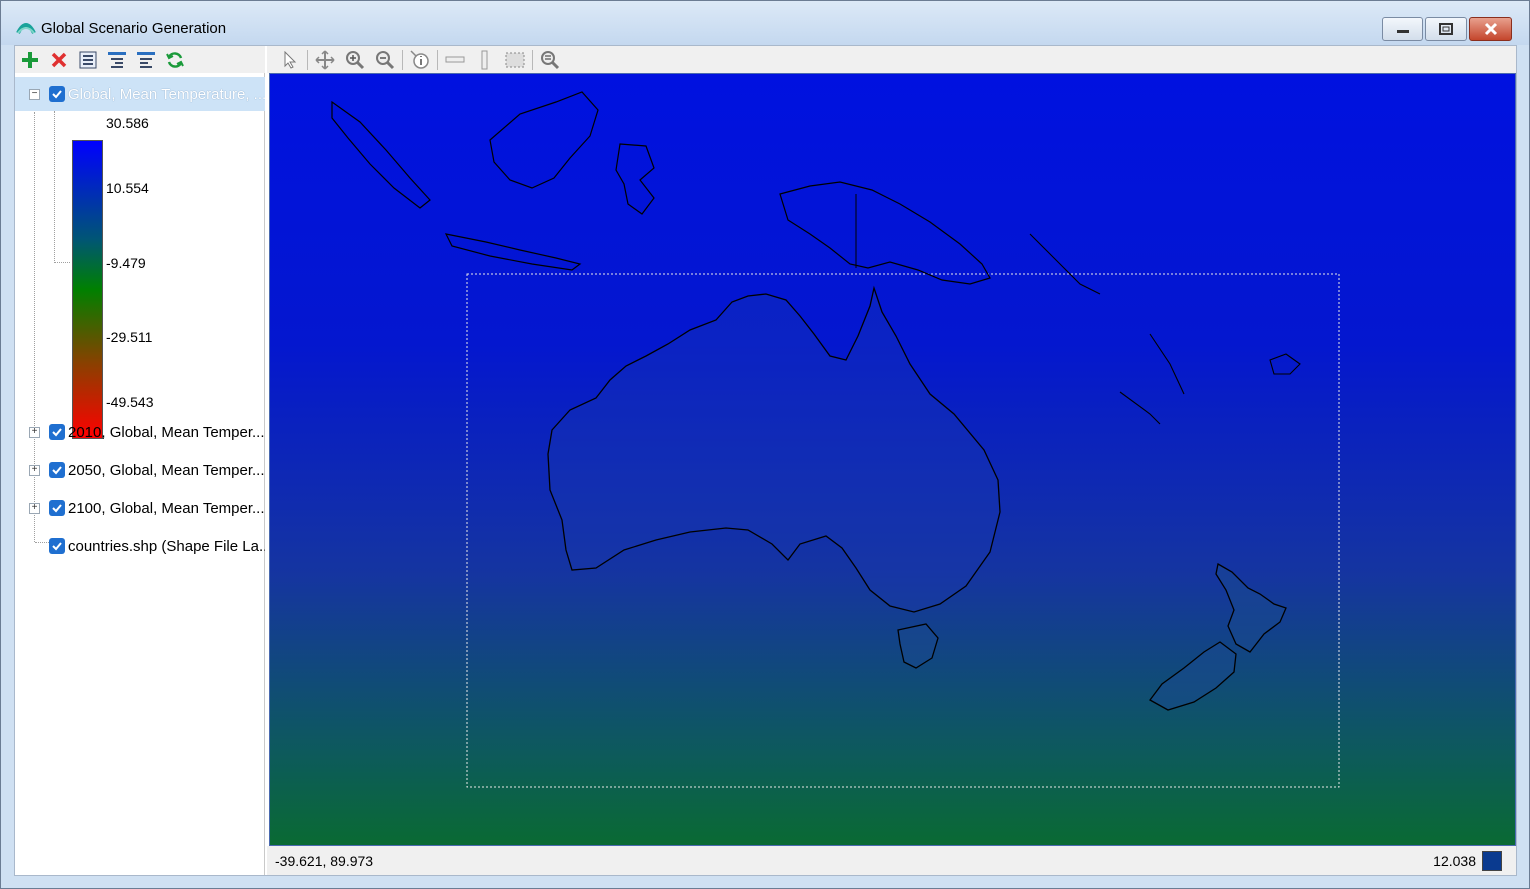 Image resolution: width=1530 pixels, height=889 pixels. What do you see at coordinates (774, 449) in the screenshot?
I see `australia-outline` at bounding box center [774, 449].